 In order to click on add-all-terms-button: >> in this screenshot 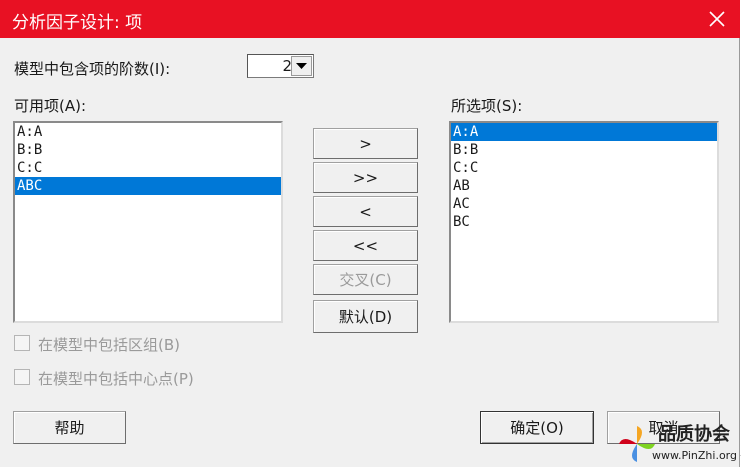, I will do `click(365, 177)`.